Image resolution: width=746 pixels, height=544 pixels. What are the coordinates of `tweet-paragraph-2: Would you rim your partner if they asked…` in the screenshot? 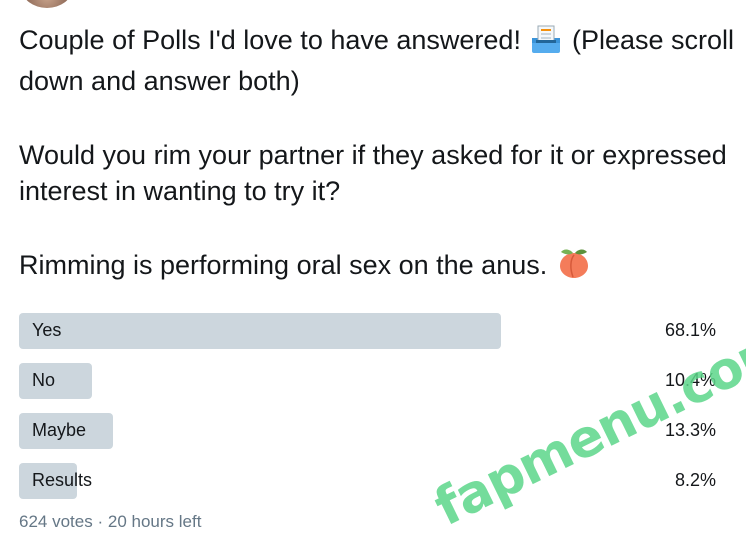 It's located at (373, 173).